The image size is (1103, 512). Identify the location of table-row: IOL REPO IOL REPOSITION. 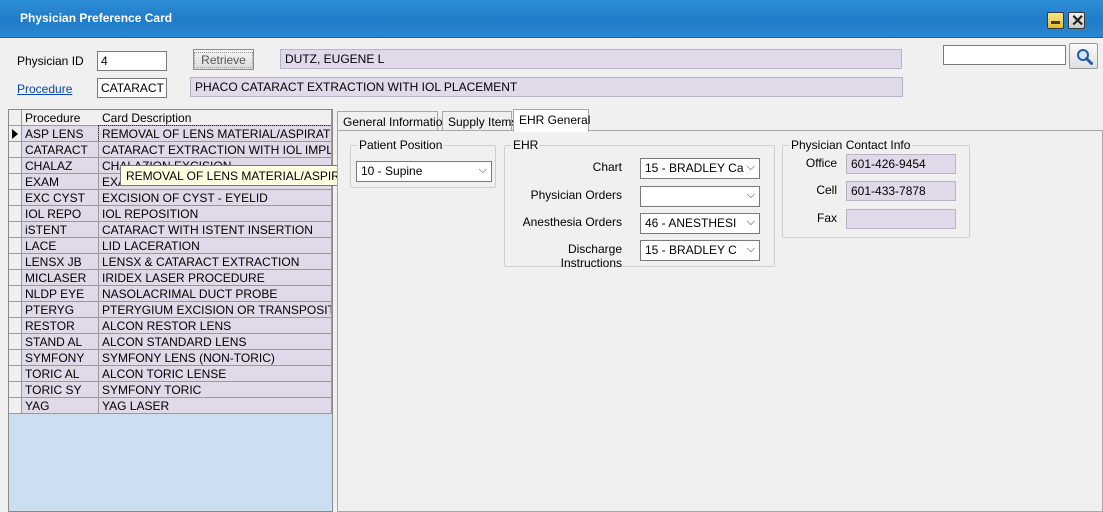
(170, 214).